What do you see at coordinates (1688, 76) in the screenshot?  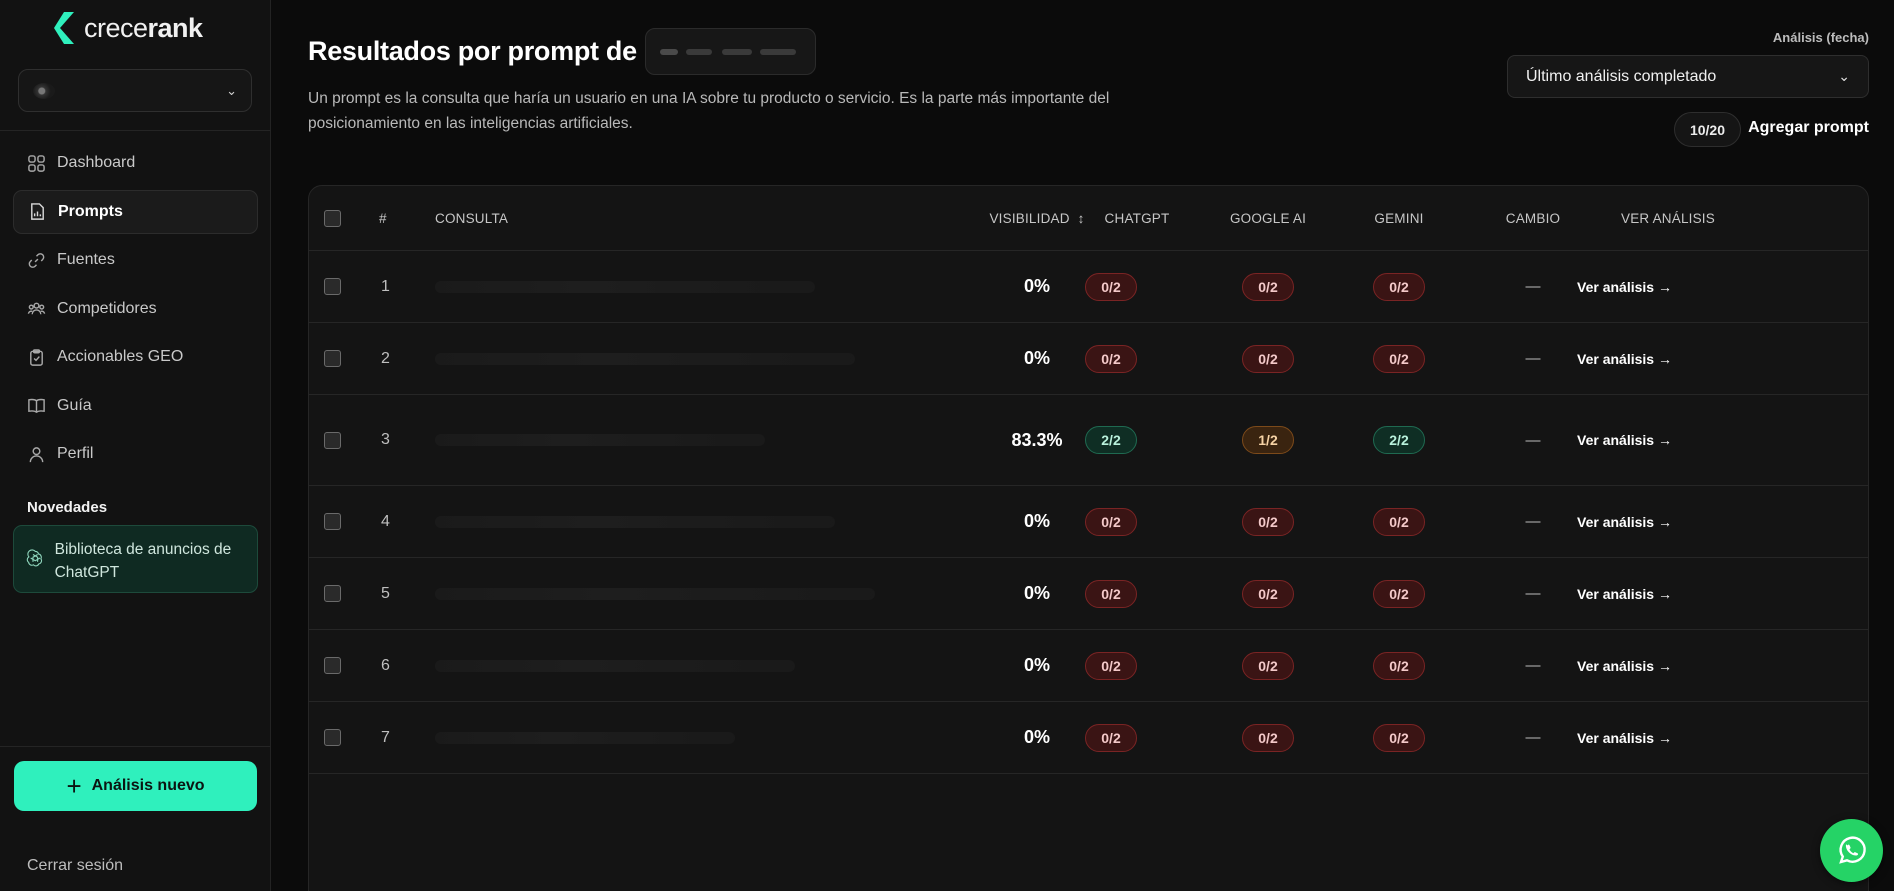 I see `date-filter-select: Último análisis completado ⌄` at bounding box center [1688, 76].